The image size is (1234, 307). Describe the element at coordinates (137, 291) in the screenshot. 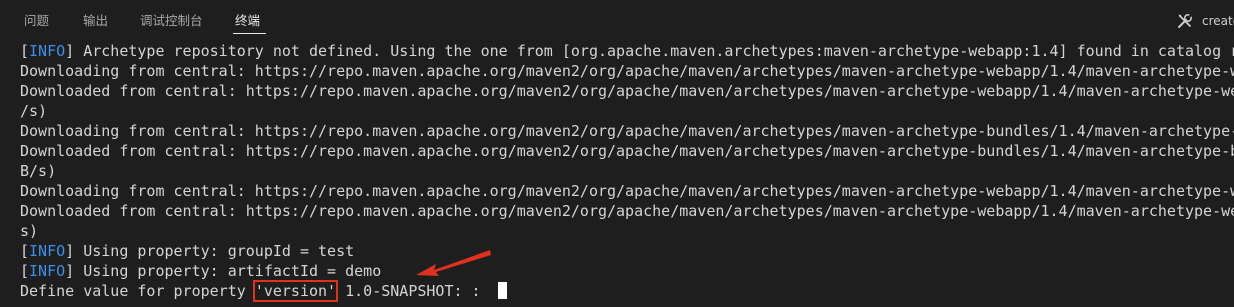

I see `prompt-text: Define value for property` at that location.